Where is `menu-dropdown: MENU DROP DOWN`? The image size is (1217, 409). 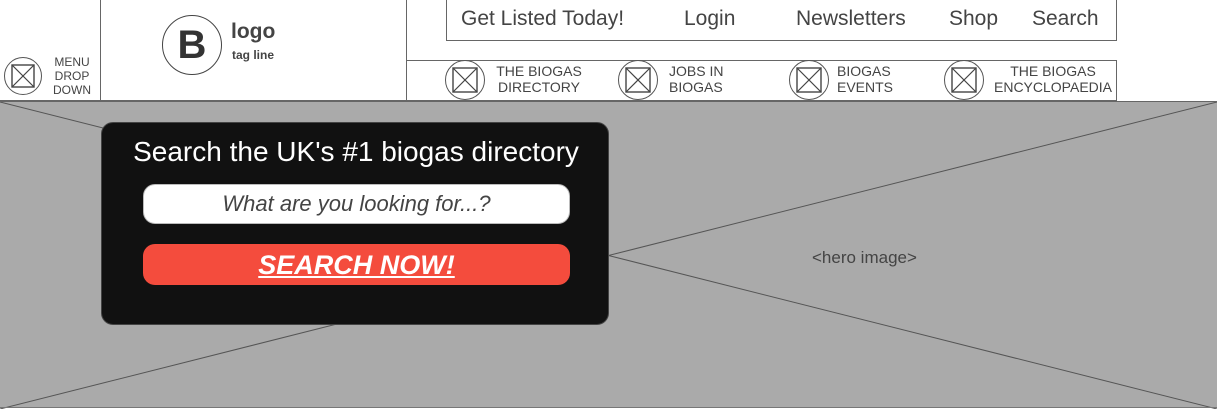
menu-dropdown: MENU DROP DOWN is located at coordinates (50, 75).